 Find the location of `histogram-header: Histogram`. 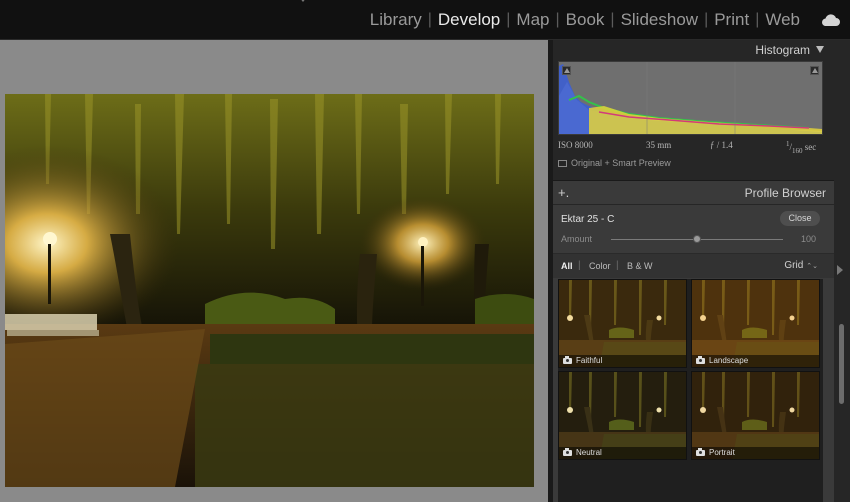

histogram-header: Histogram is located at coordinates (693, 50).